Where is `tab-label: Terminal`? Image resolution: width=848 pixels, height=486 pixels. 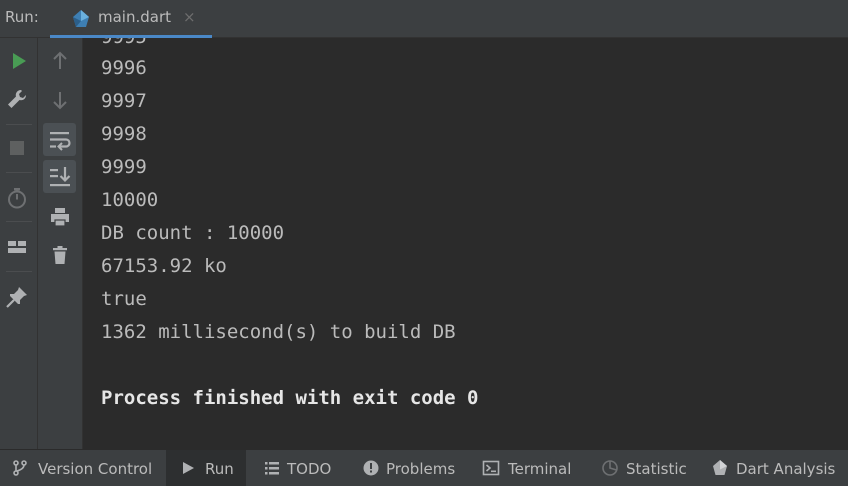 tab-label: Terminal is located at coordinates (540, 469).